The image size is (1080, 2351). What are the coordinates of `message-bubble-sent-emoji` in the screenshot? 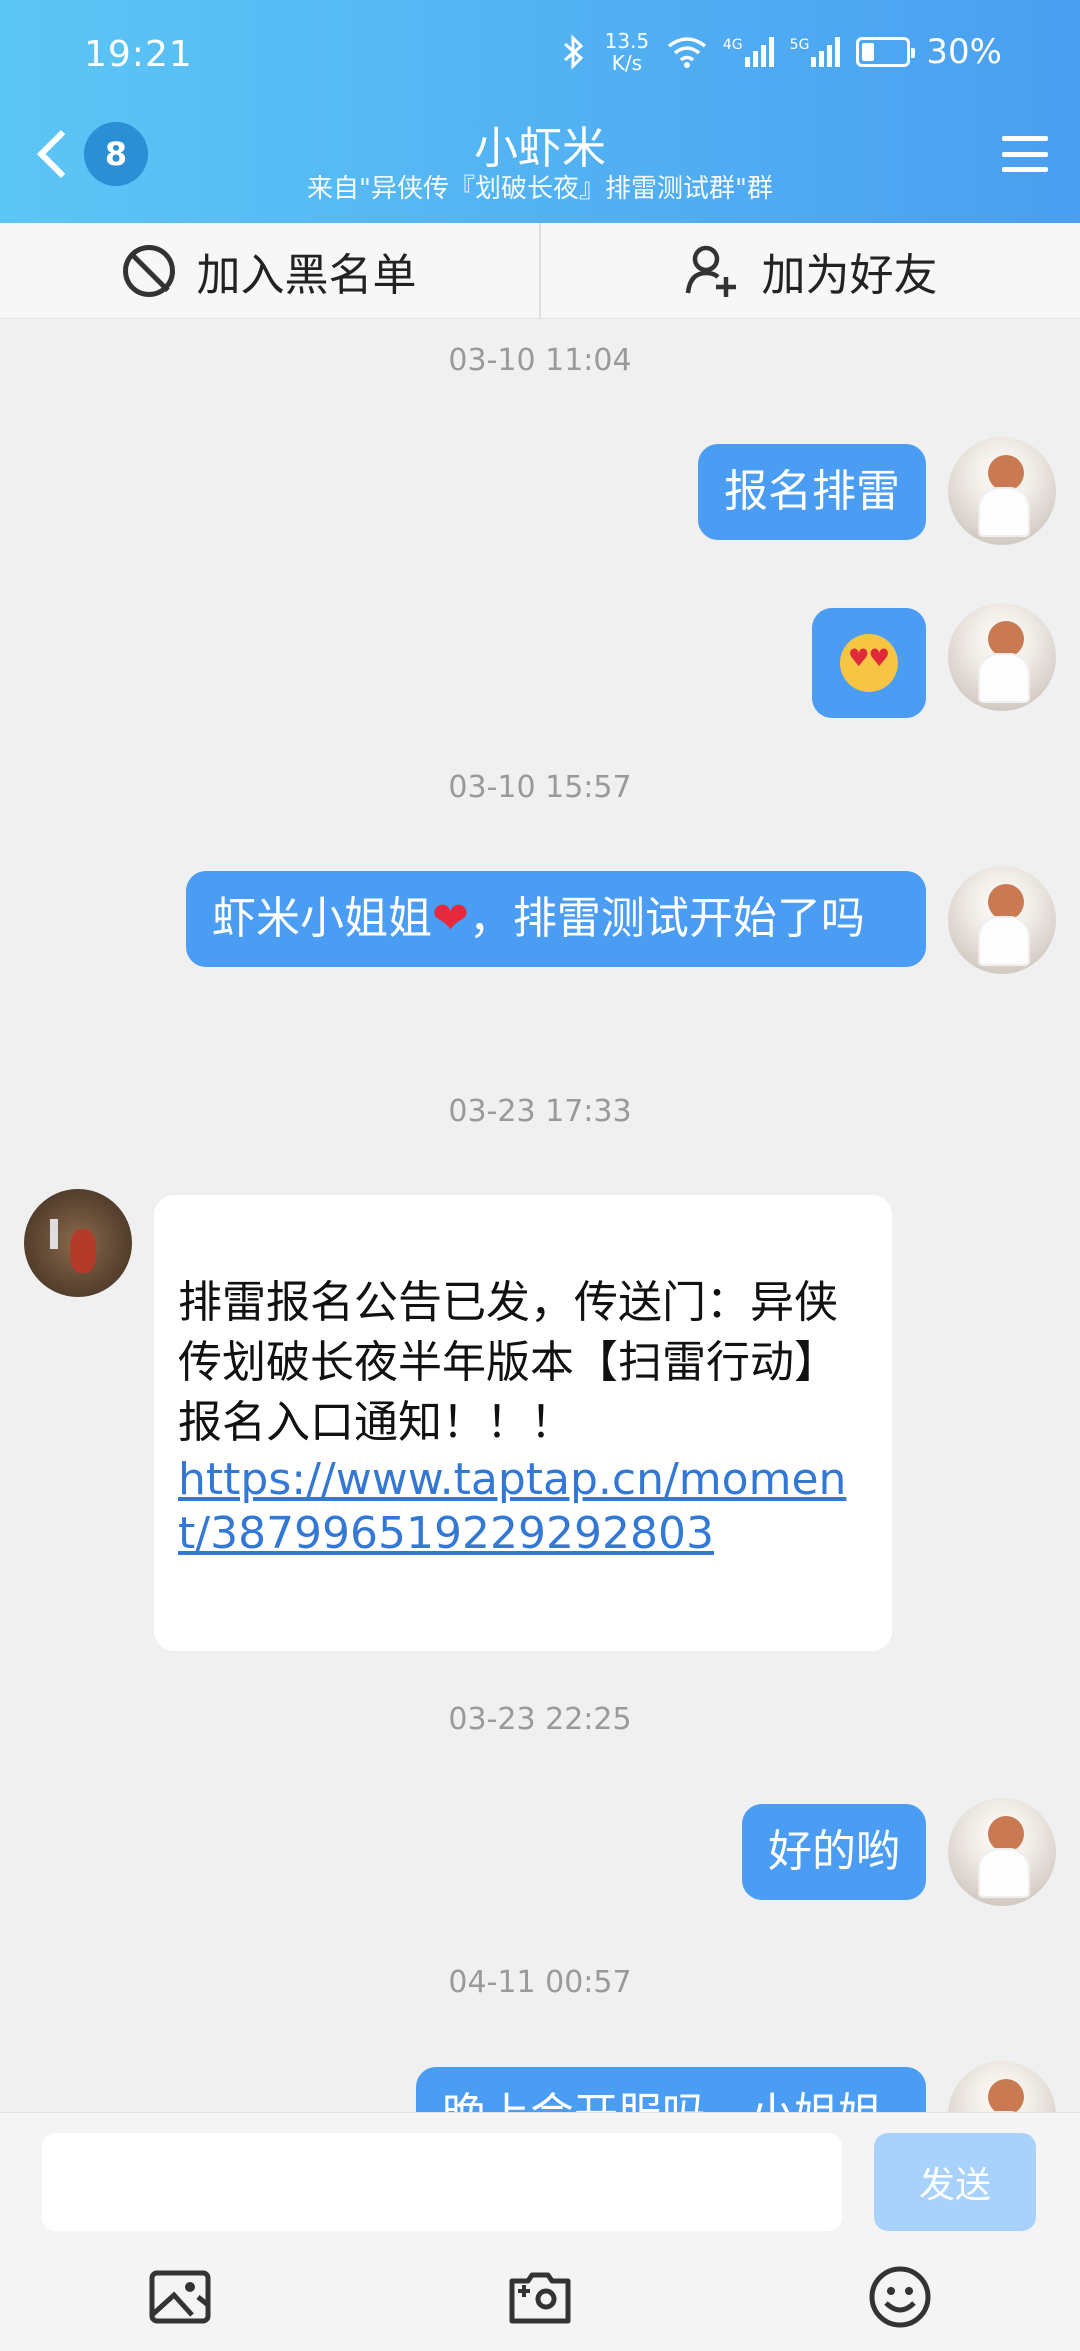 It's located at (869, 663).